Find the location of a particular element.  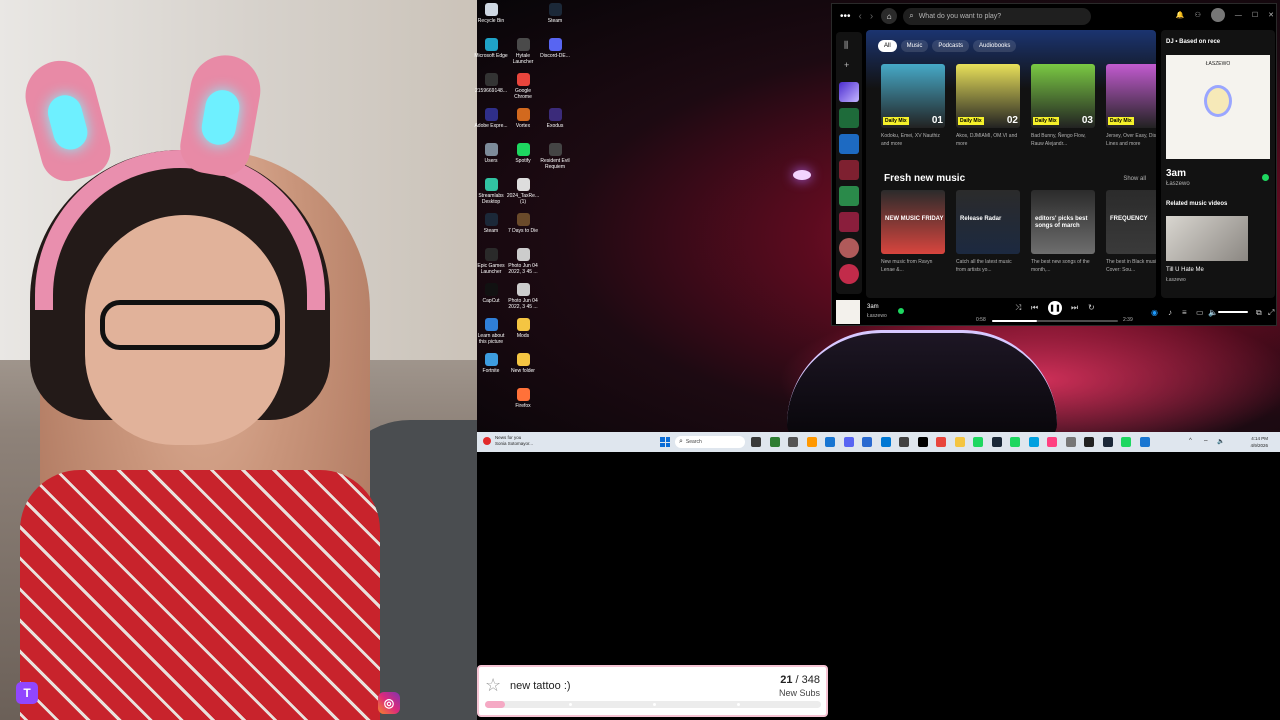

minimize-icon: — is located at coordinates (1238, 15).